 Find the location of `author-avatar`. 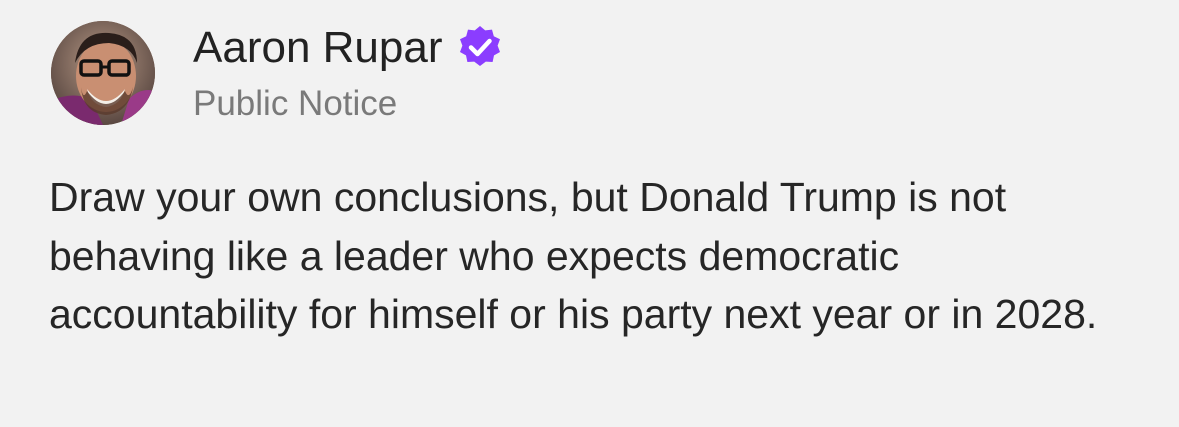

author-avatar is located at coordinates (103, 73).